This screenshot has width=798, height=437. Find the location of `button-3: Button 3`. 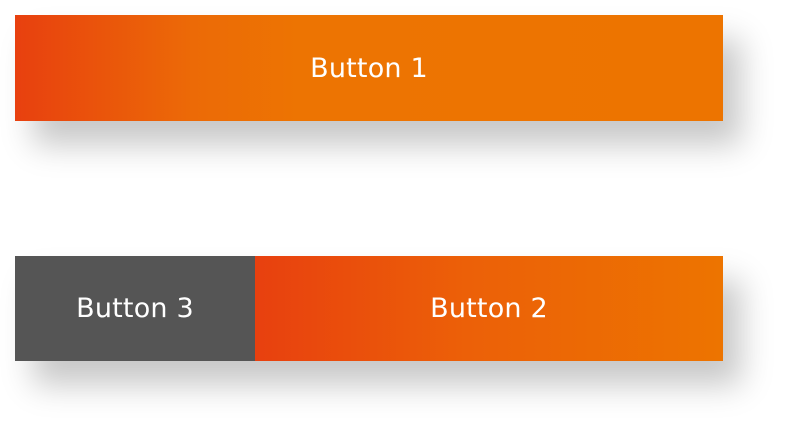

button-3: Button 3 is located at coordinates (135, 308).